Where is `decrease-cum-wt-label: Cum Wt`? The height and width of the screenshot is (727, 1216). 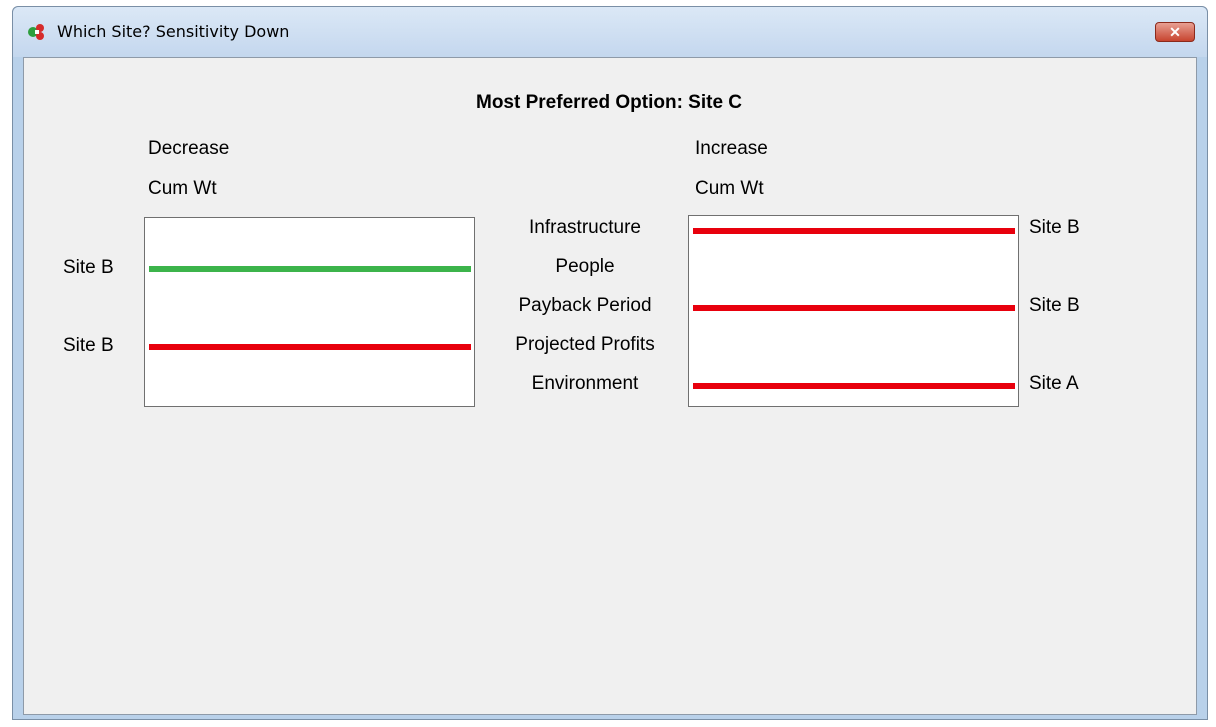
decrease-cum-wt-label: Cum Wt is located at coordinates (182, 188).